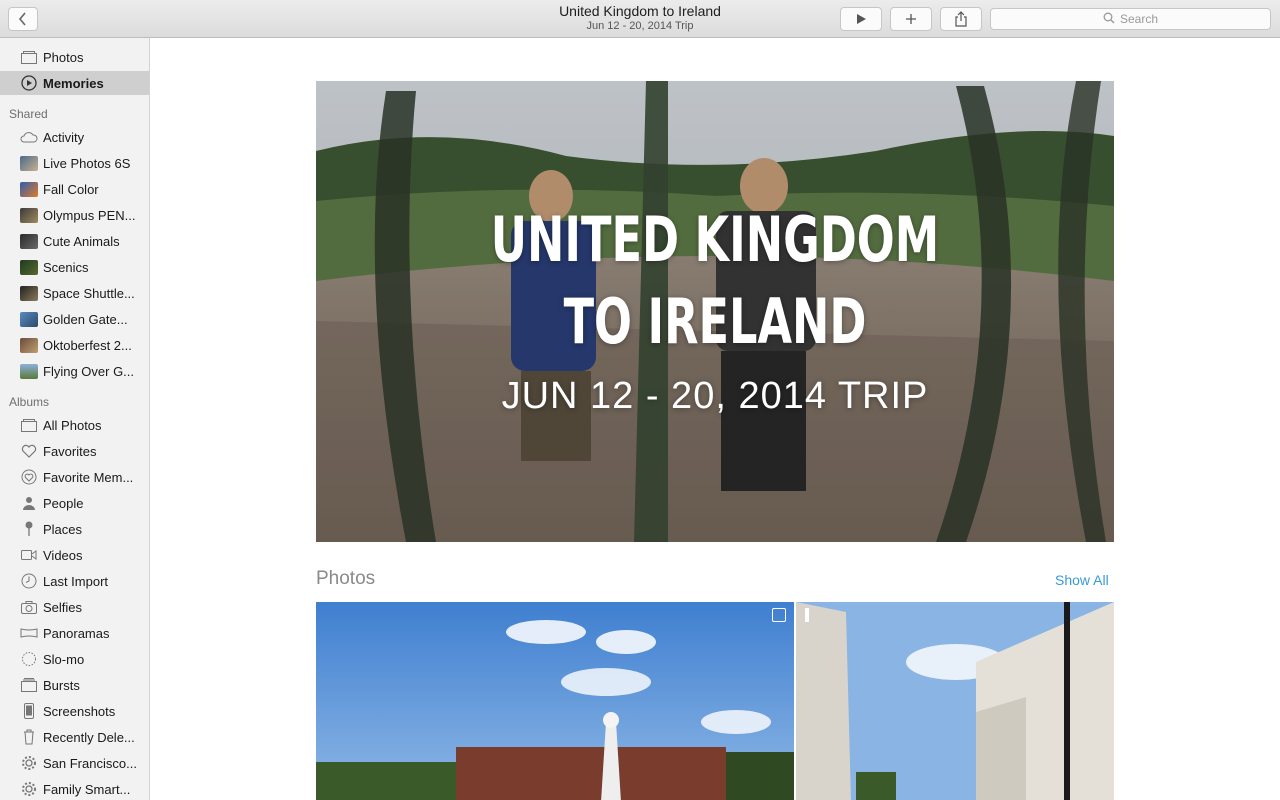  I want to click on sidebar-item-selfies: Selfies, so click(74, 607).